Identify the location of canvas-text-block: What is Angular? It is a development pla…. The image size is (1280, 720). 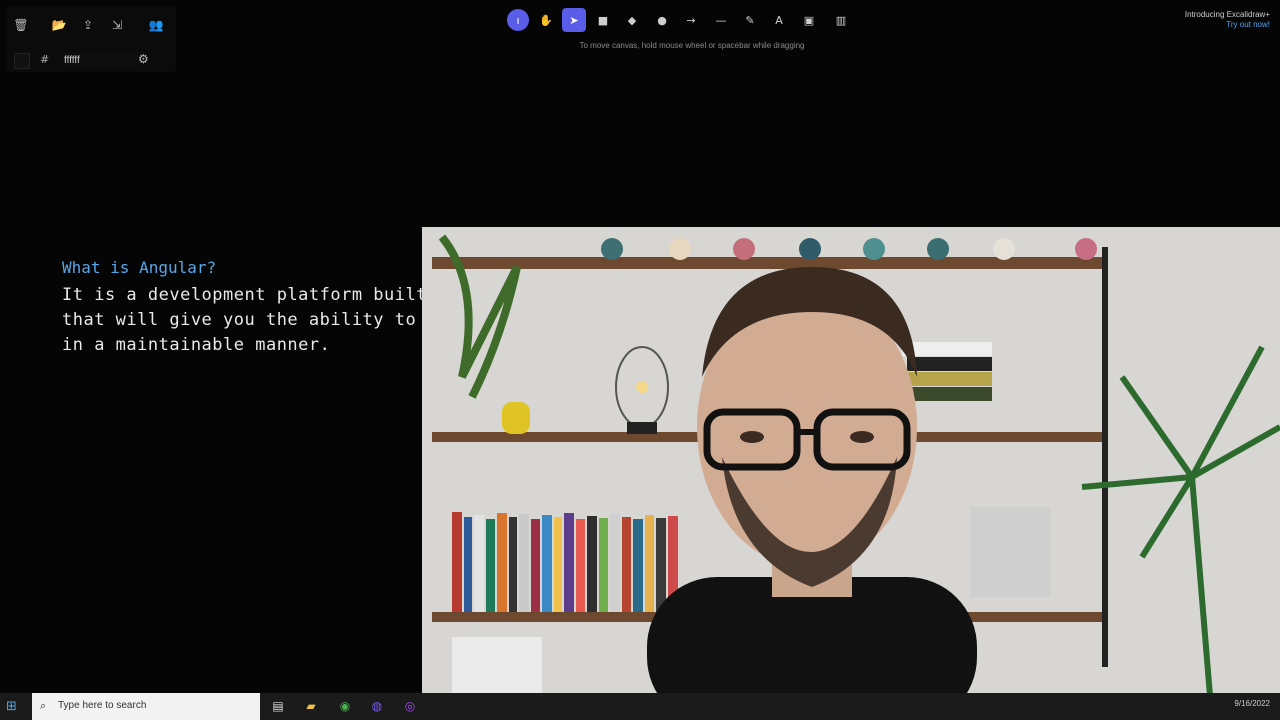
(242, 308).